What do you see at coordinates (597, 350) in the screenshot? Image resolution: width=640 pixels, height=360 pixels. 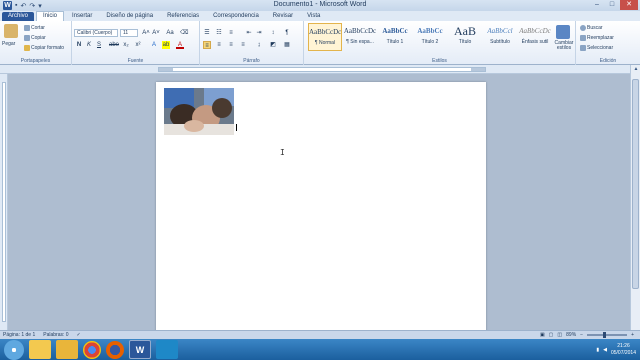 I see `network-icon: ▮` at bounding box center [597, 350].